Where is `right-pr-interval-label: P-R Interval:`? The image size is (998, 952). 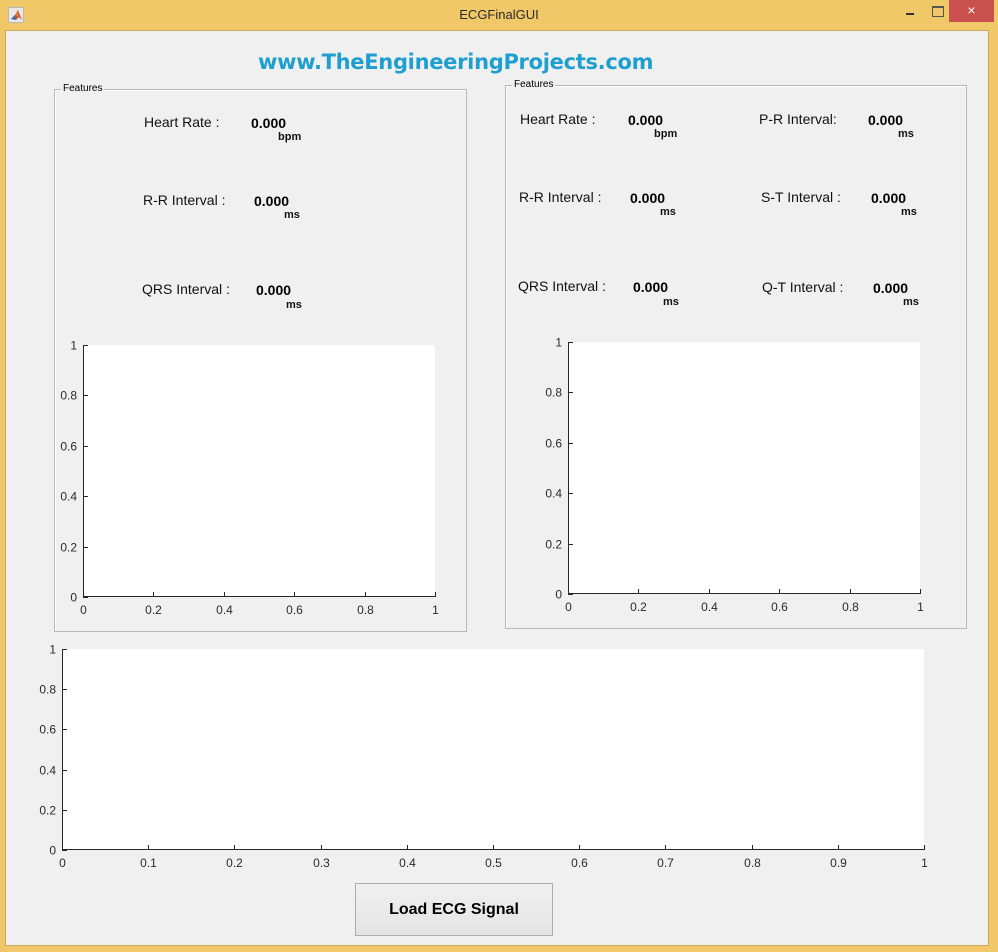 right-pr-interval-label: P-R Interval: is located at coordinates (798, 119).